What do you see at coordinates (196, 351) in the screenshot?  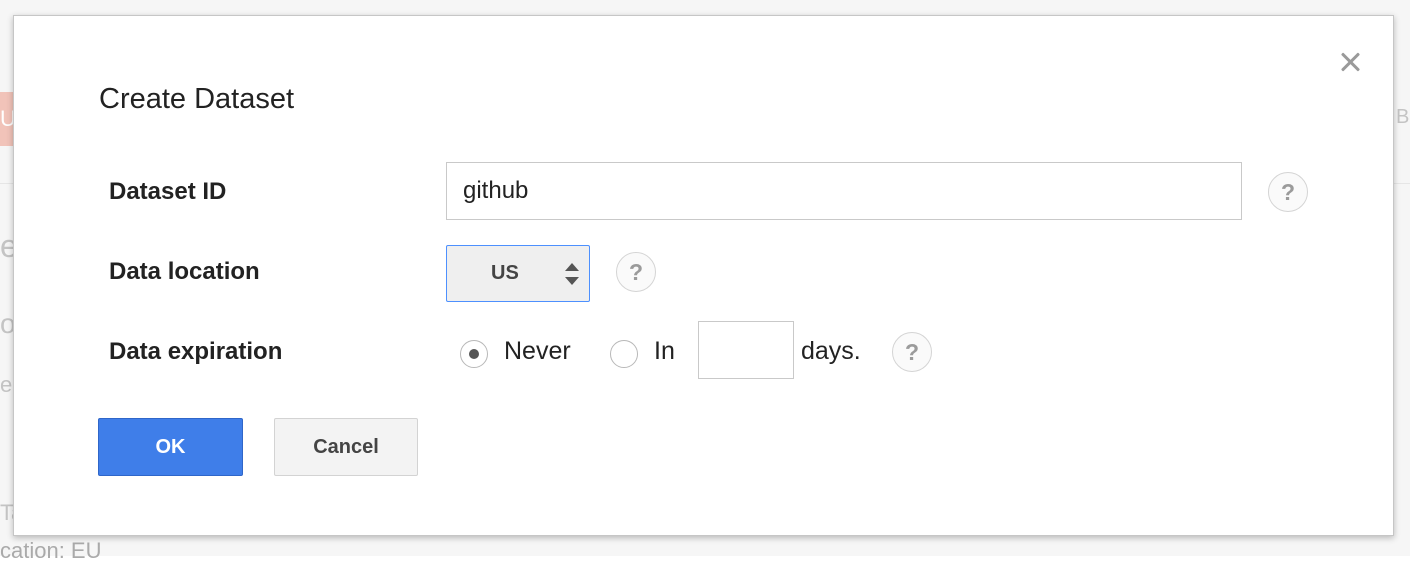 I see `data-expiration-label: Data expiration` at bounding box center [196, 351].